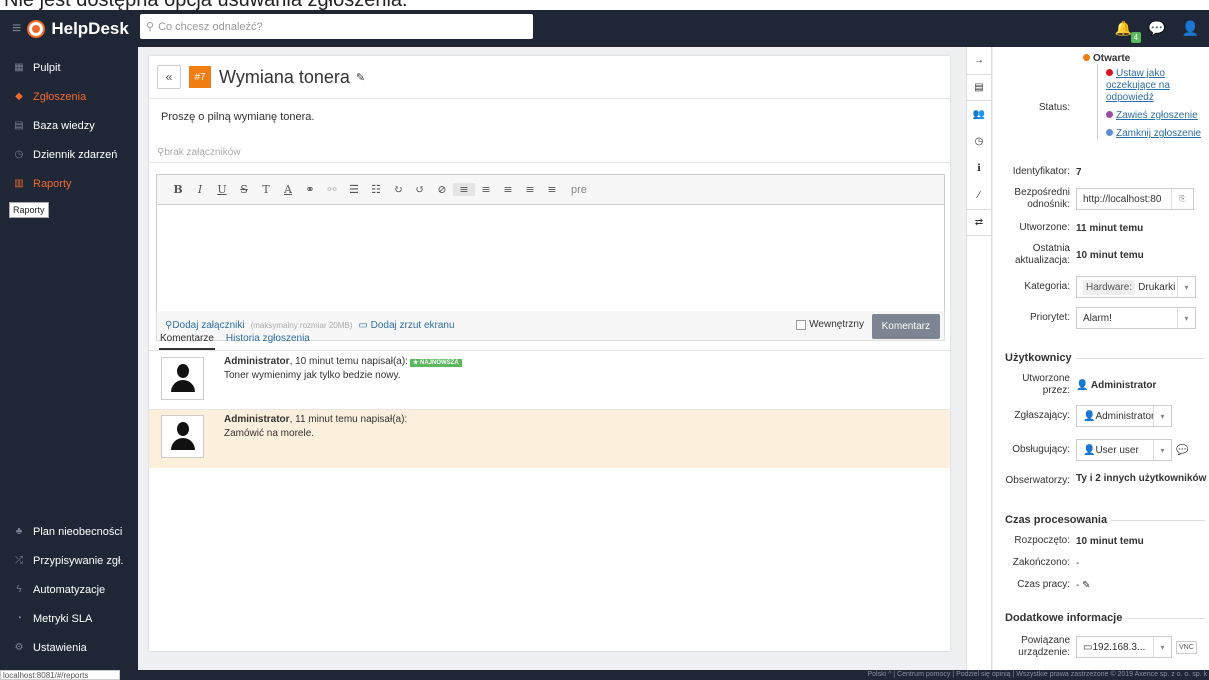 Image resolution: width=1209 pixels, height=680 pixels. What do you see at coordinates (1186, 647) in the screenshot?
I see `vnc-button: VNC` at bounding box center [1186, 647].